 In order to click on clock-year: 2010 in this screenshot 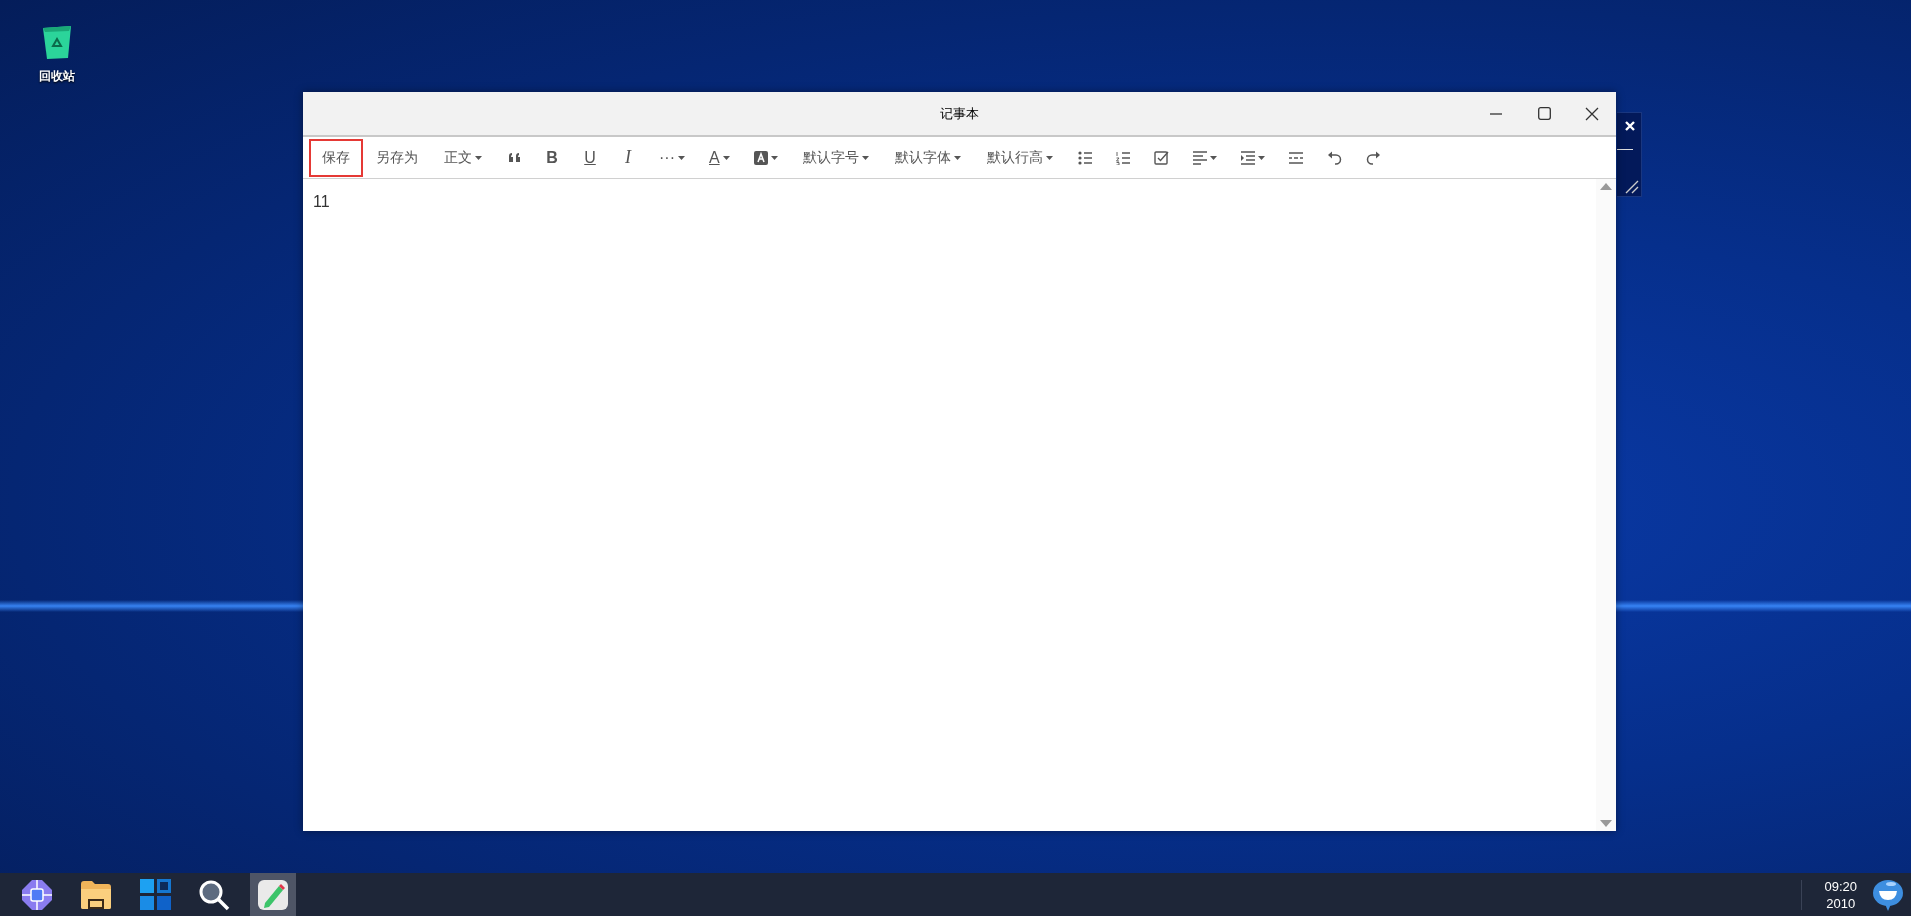, I will do `click(1841, 903)`.